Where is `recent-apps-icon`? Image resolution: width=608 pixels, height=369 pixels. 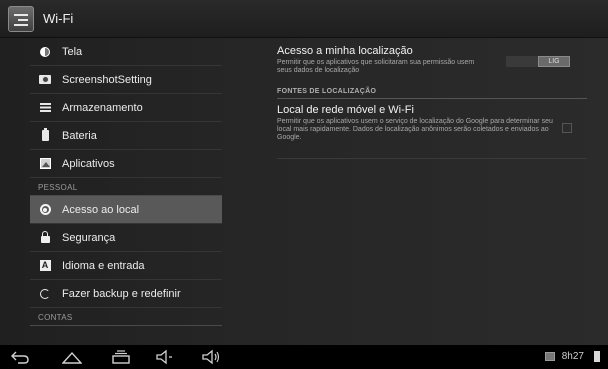
recent-apps-icon is located at coordinates (121, 357).